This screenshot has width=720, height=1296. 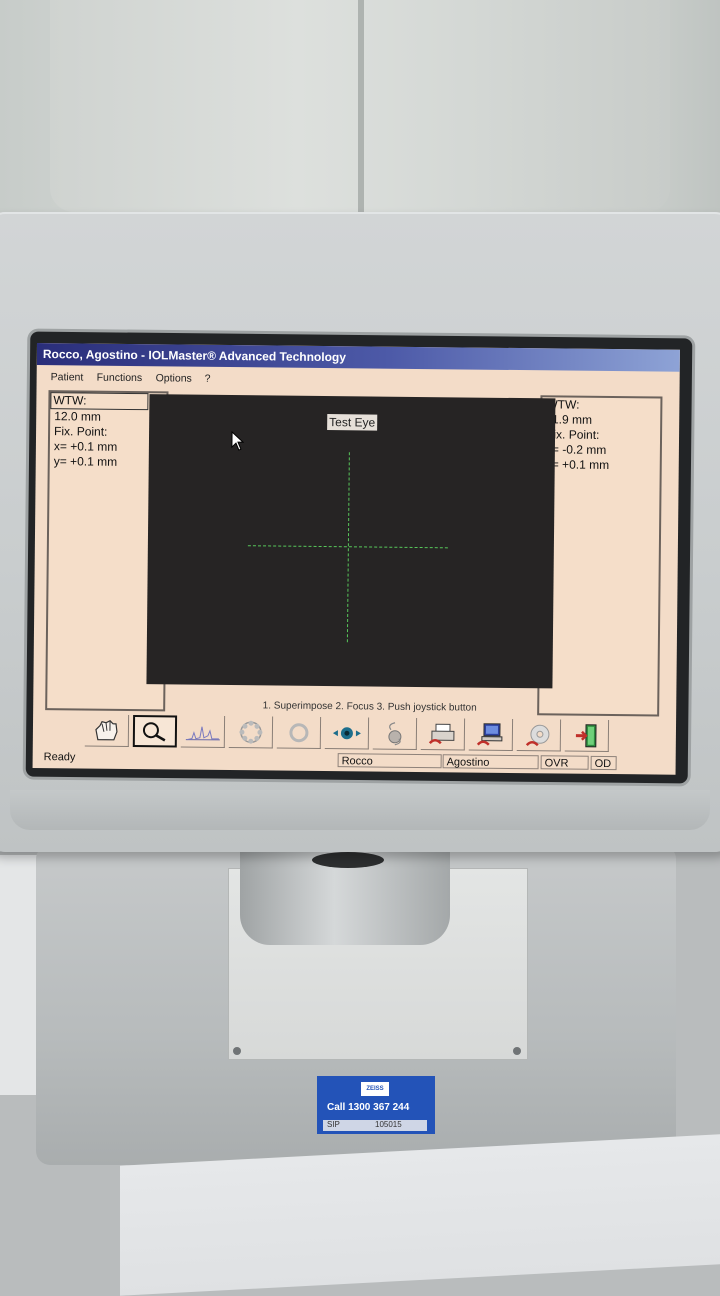 I want to click on service-sticker: ZEISS Call 1300 367 244 SIP 105015, so click(x=376, y=1105).